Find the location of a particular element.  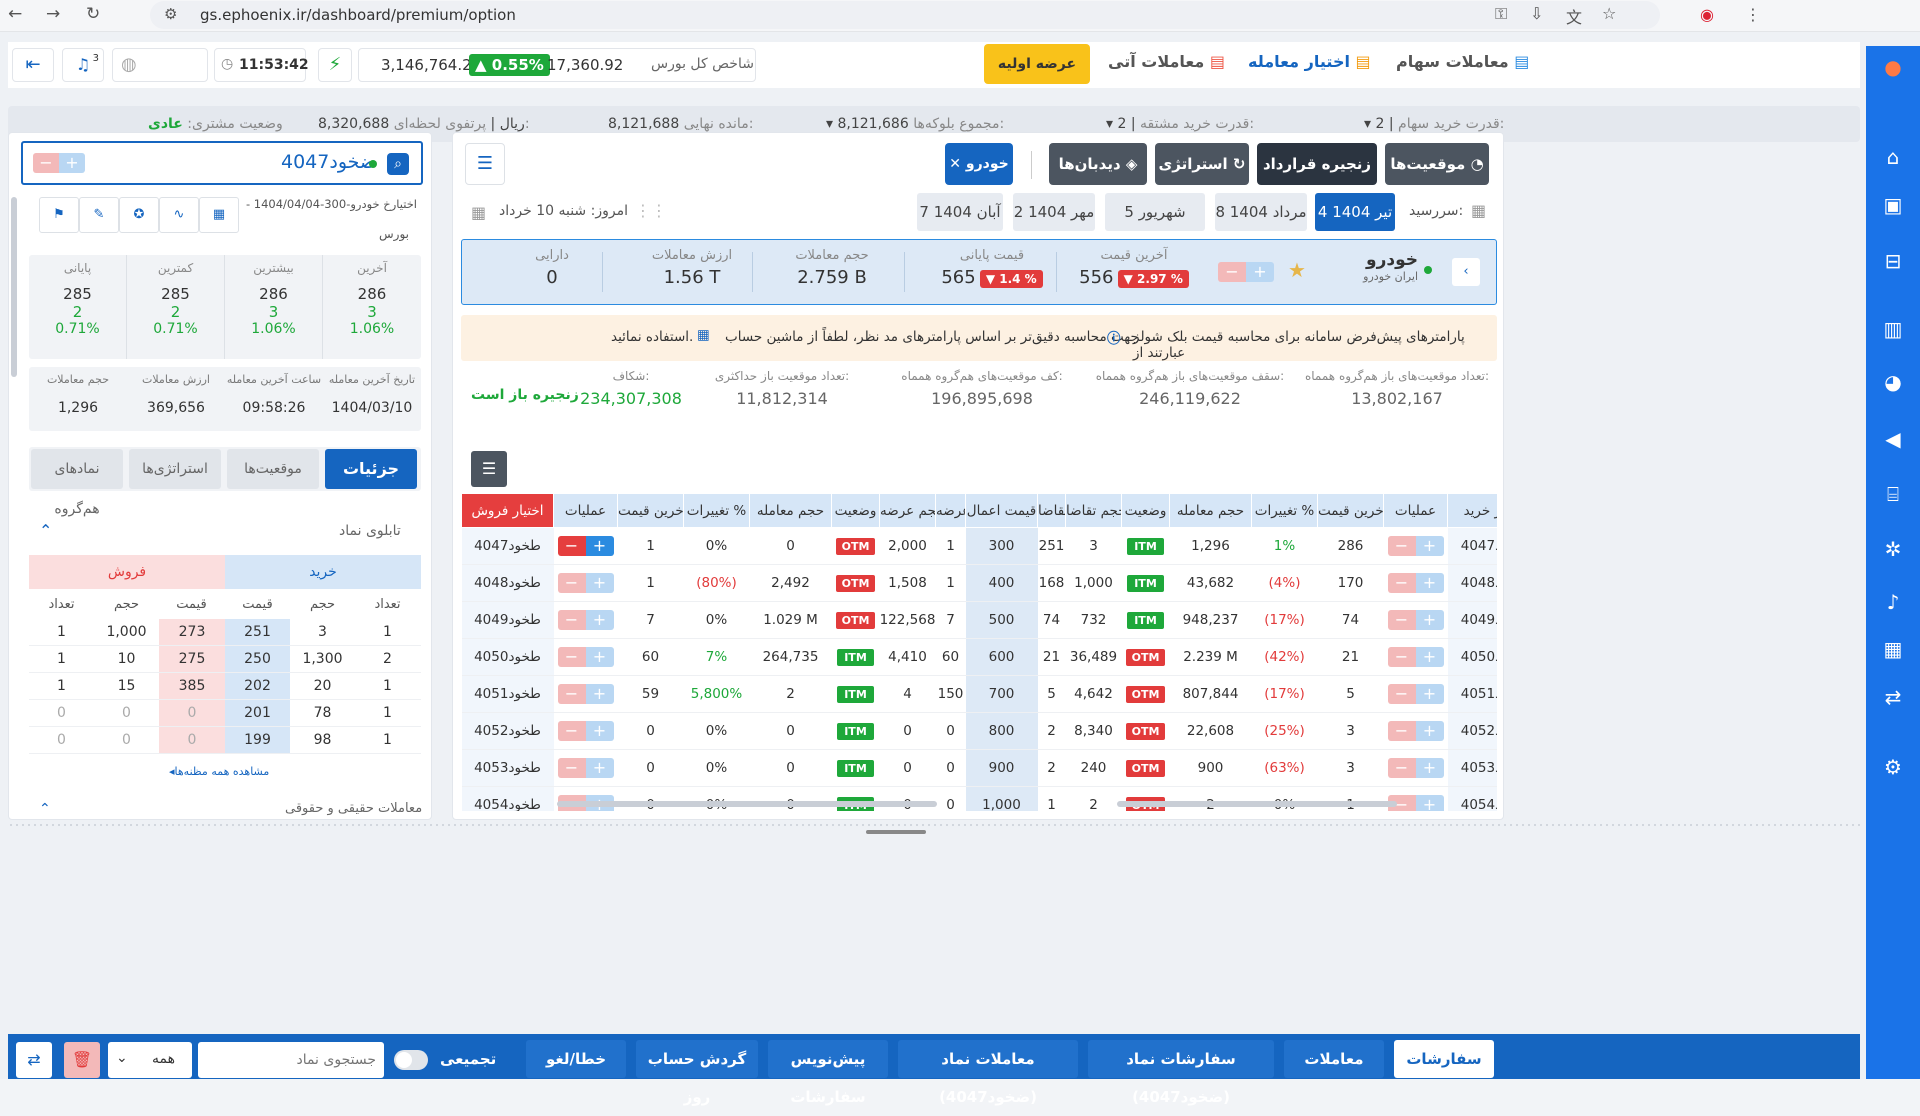

strategy-button: استراتژی ↻ is located at coordinates (1202, 164).